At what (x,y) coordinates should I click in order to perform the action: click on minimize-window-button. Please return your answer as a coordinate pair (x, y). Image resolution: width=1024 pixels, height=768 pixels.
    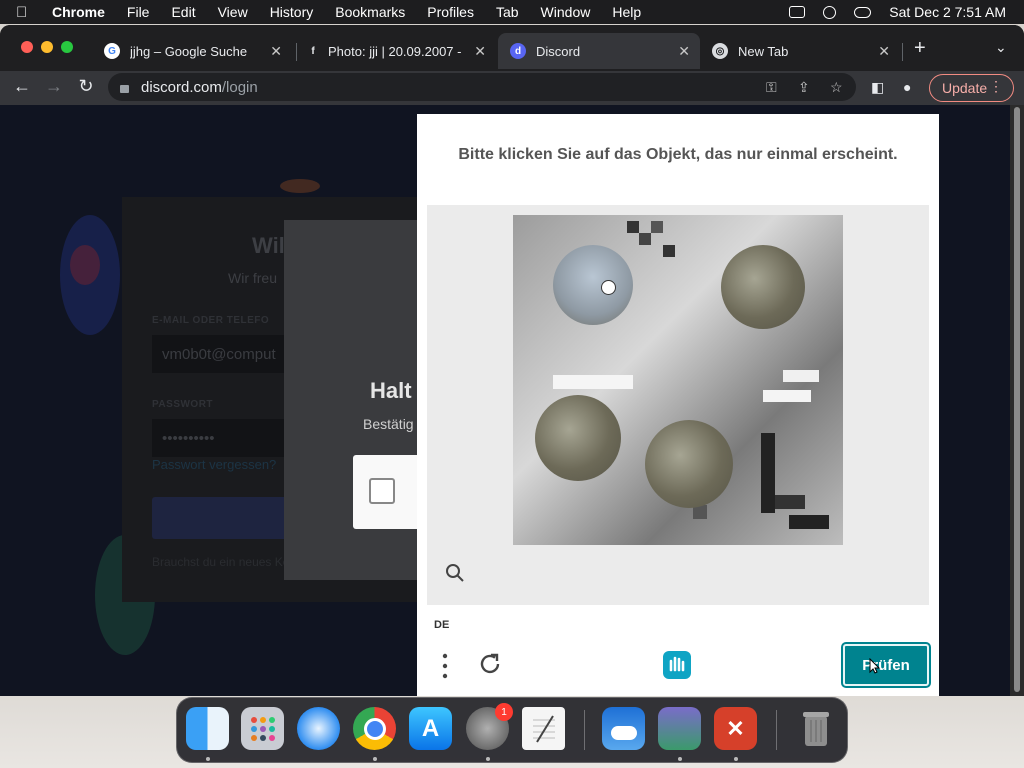
    Looking at the image, I should click on (47, 47).